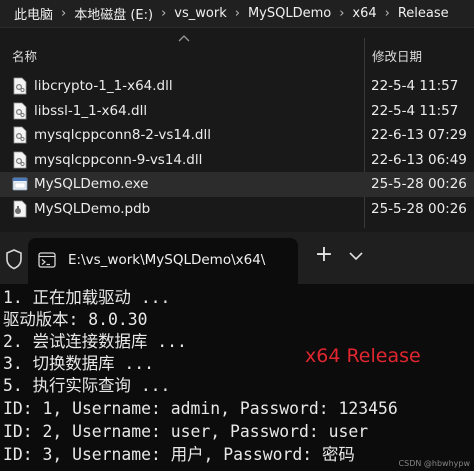 Image resolution: width=474 pixels, height=471 pixels. I want to click on file-row: libssl-1_1-x64.dll 22-5-4 11:57, so click(237, 111).